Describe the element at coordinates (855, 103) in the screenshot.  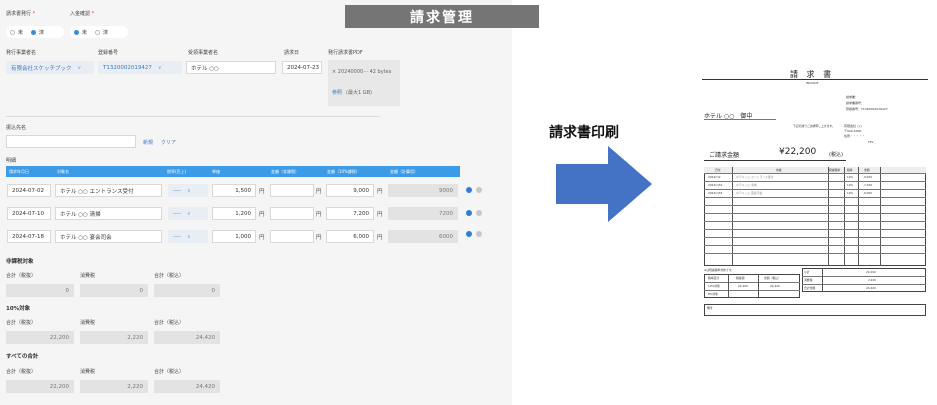
I see `meta-line: 請求書番号：` at that location.